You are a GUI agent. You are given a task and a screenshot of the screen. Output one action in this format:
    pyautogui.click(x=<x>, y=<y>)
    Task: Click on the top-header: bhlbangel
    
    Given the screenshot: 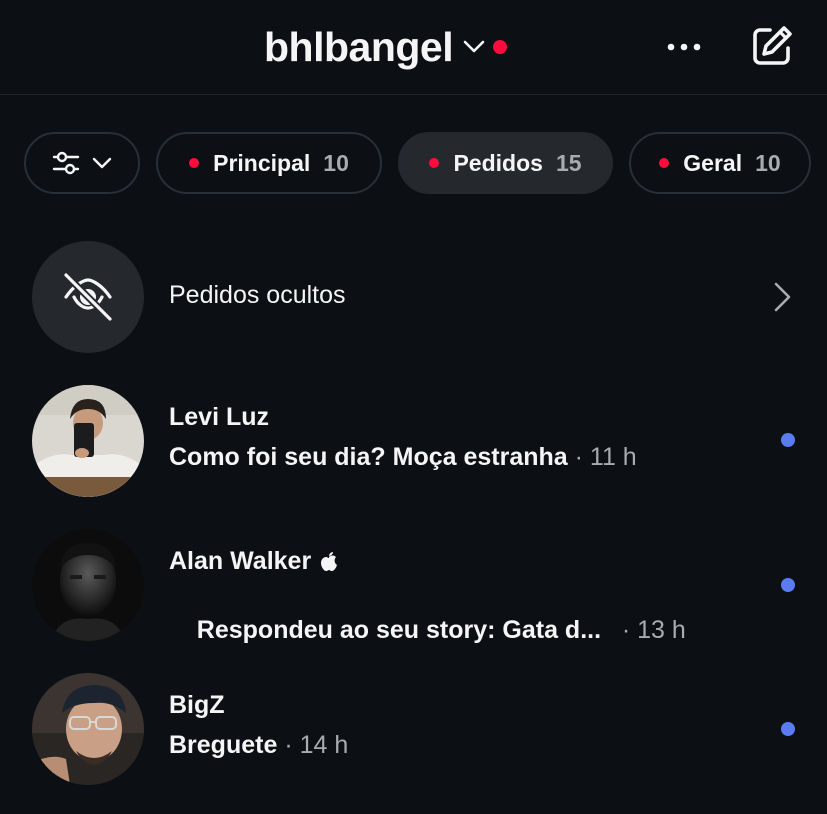 What is the action you would take?
    pyautogui.click(x=413, y=47)
    